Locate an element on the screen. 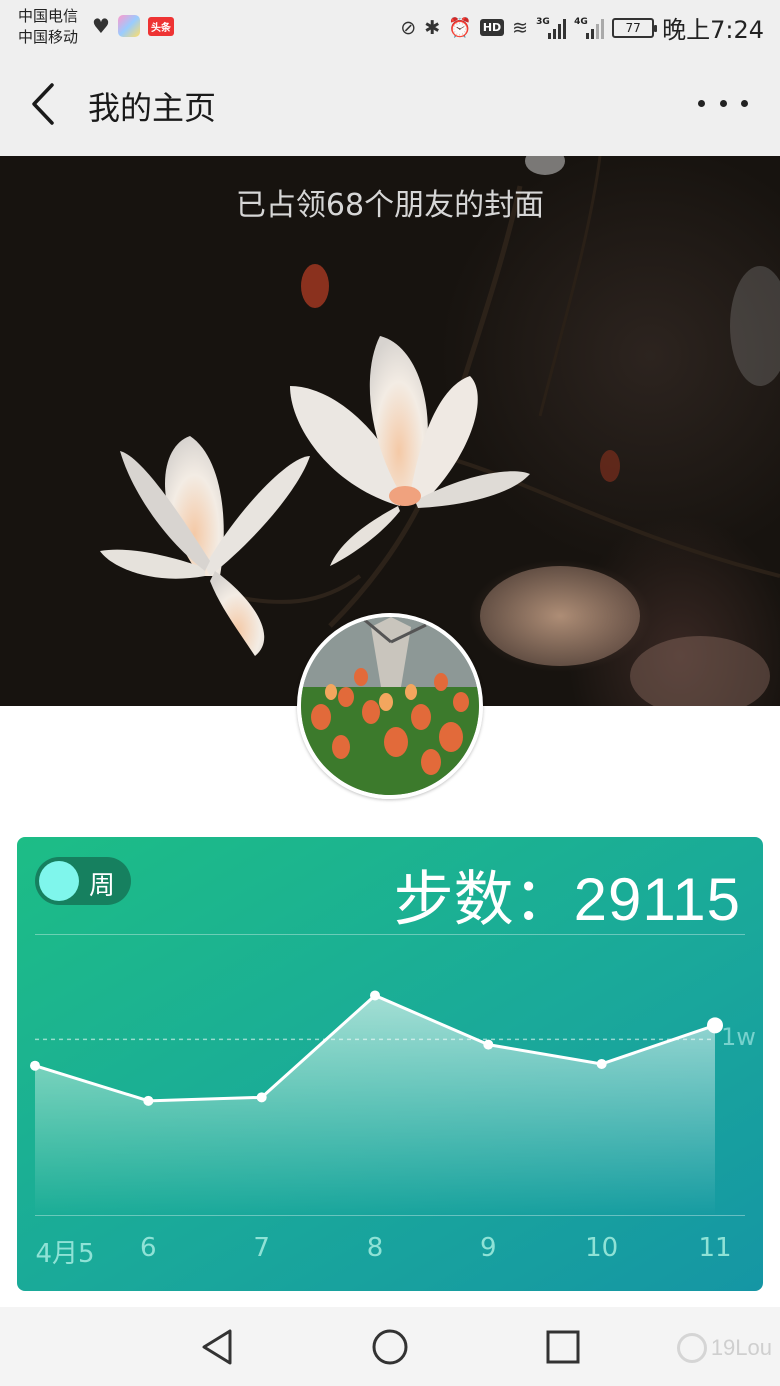 This screenshot has height=1386, width=780. nav-home-button is located at coordinates (390, 1347).